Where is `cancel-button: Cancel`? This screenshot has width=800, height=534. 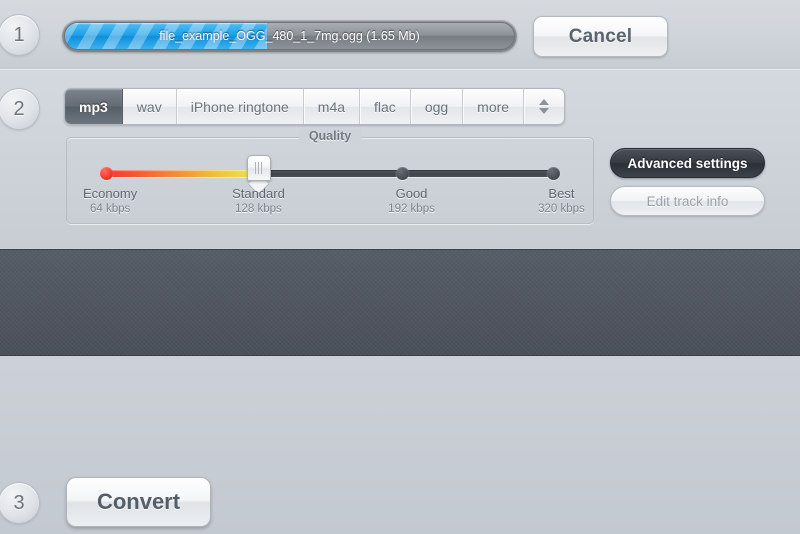
cancel-button: Cancel is located at coordinates (600, 36).